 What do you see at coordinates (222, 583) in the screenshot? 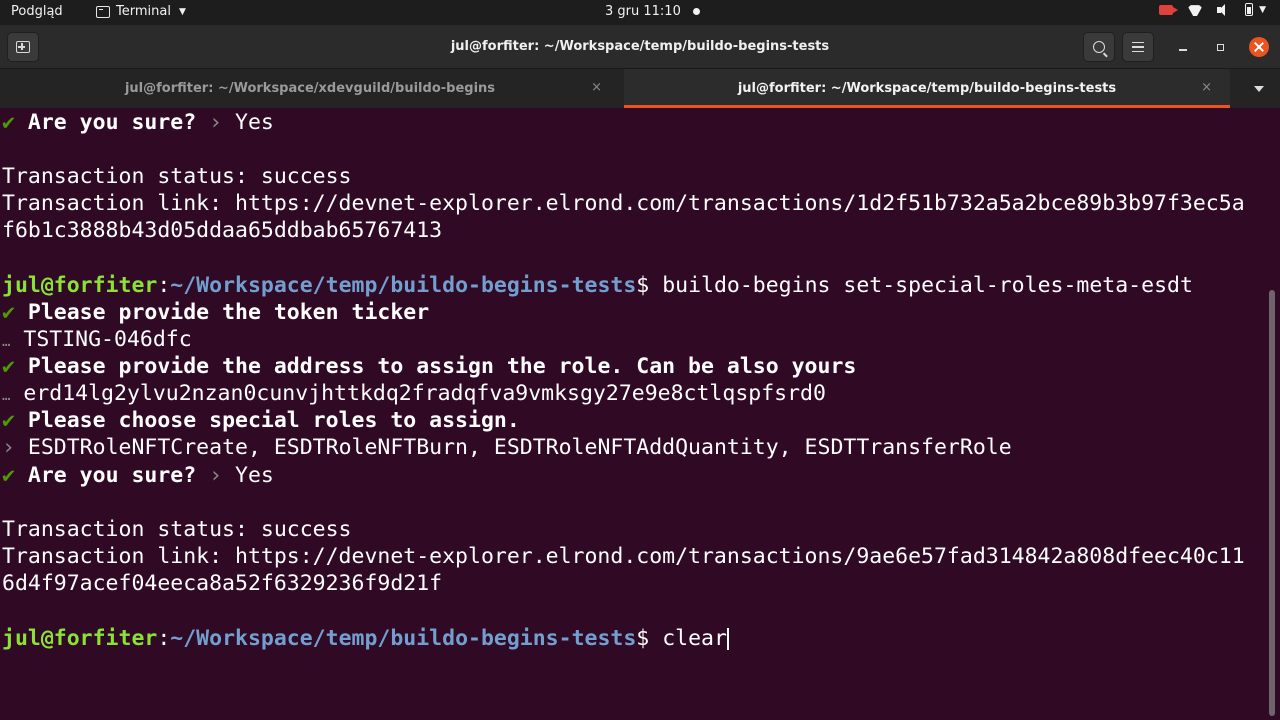
I see `terminal-line: 6d4f97acef04eeca8a52f6329236f9d21f` at bounding box center [222, 583].